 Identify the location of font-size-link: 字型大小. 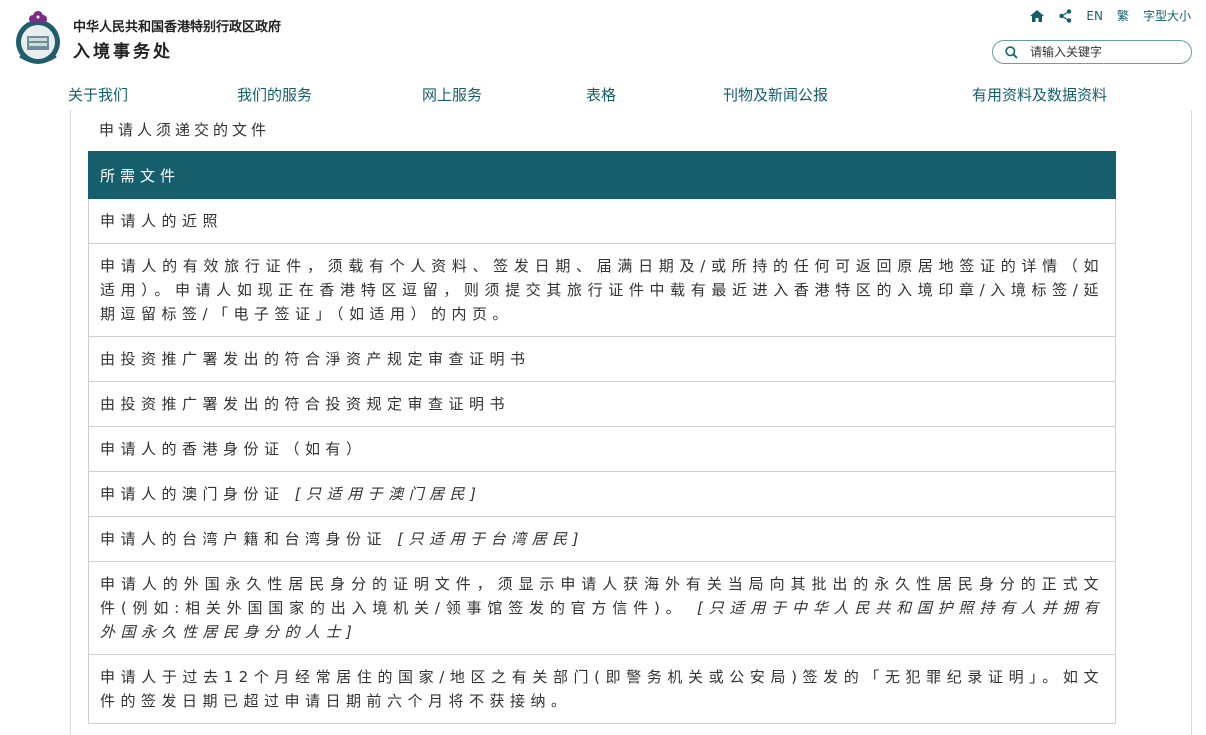
(1167, 15).